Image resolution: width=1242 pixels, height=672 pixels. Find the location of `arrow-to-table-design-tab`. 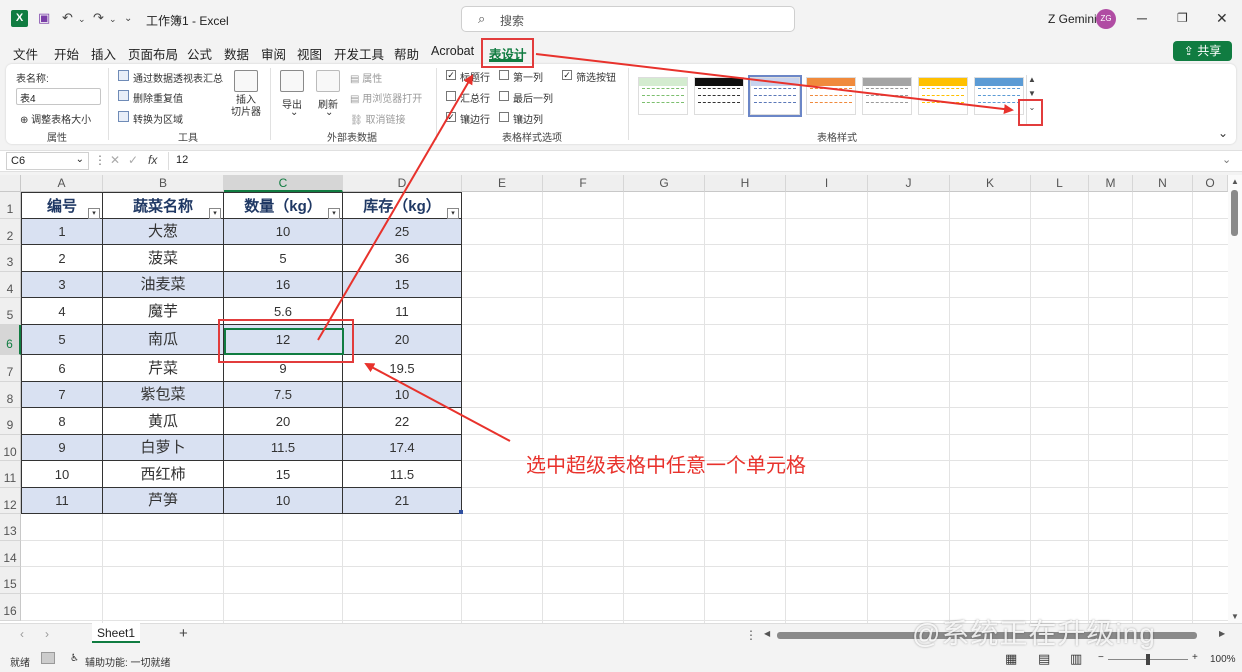

arrow-to-table-design-tab is located at coordinates (395, 207).